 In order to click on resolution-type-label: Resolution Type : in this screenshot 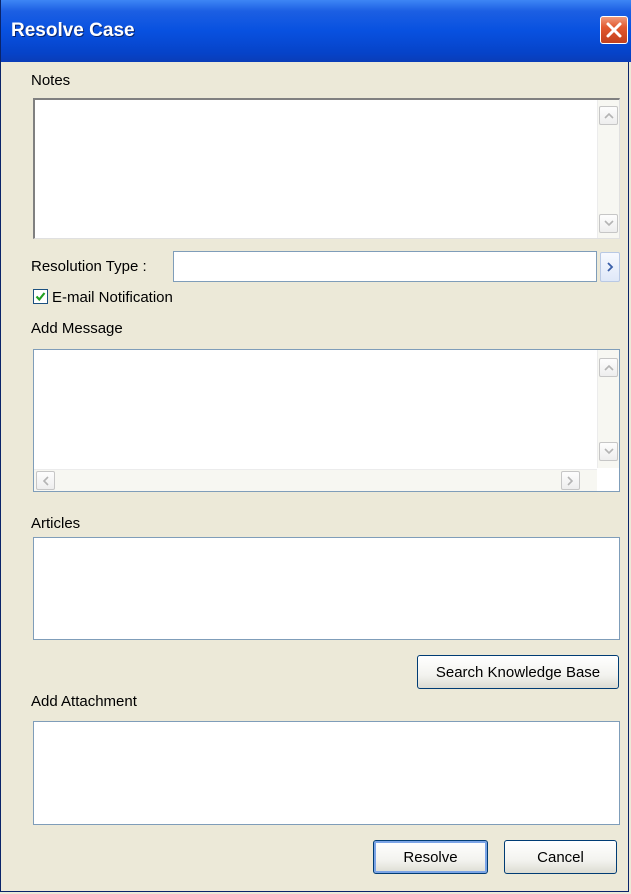, I will do `click(89, 266)`.